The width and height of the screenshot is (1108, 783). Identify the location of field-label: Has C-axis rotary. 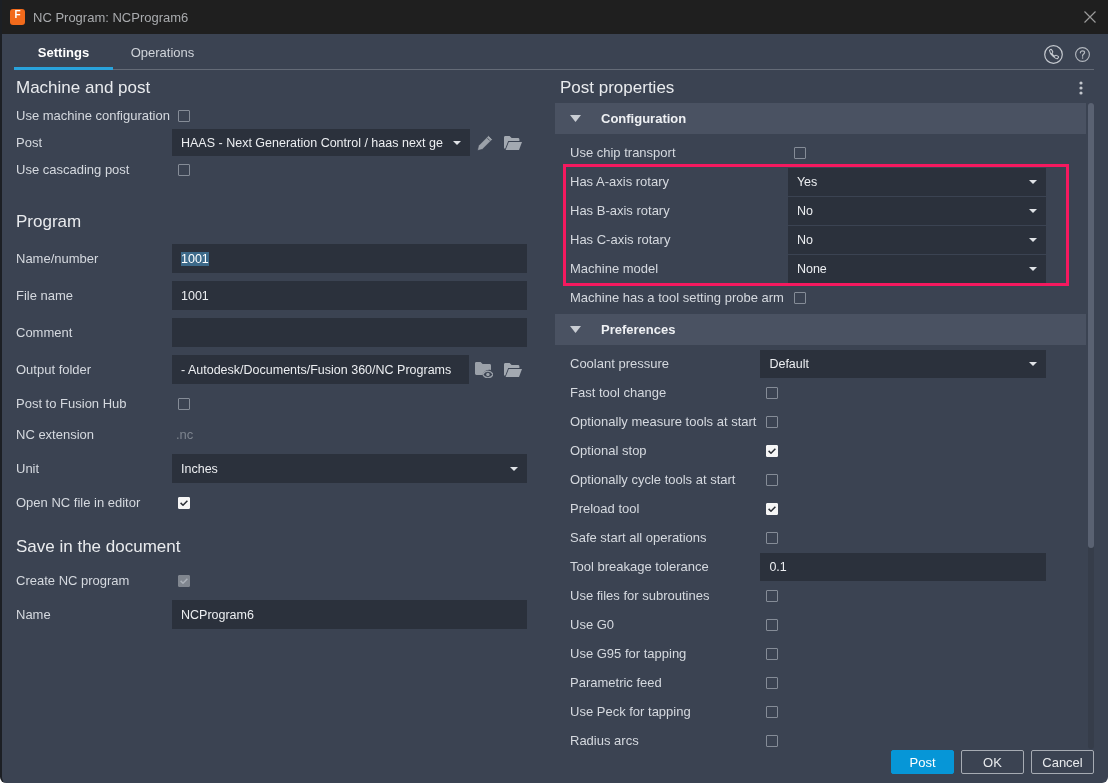
(620, 239).